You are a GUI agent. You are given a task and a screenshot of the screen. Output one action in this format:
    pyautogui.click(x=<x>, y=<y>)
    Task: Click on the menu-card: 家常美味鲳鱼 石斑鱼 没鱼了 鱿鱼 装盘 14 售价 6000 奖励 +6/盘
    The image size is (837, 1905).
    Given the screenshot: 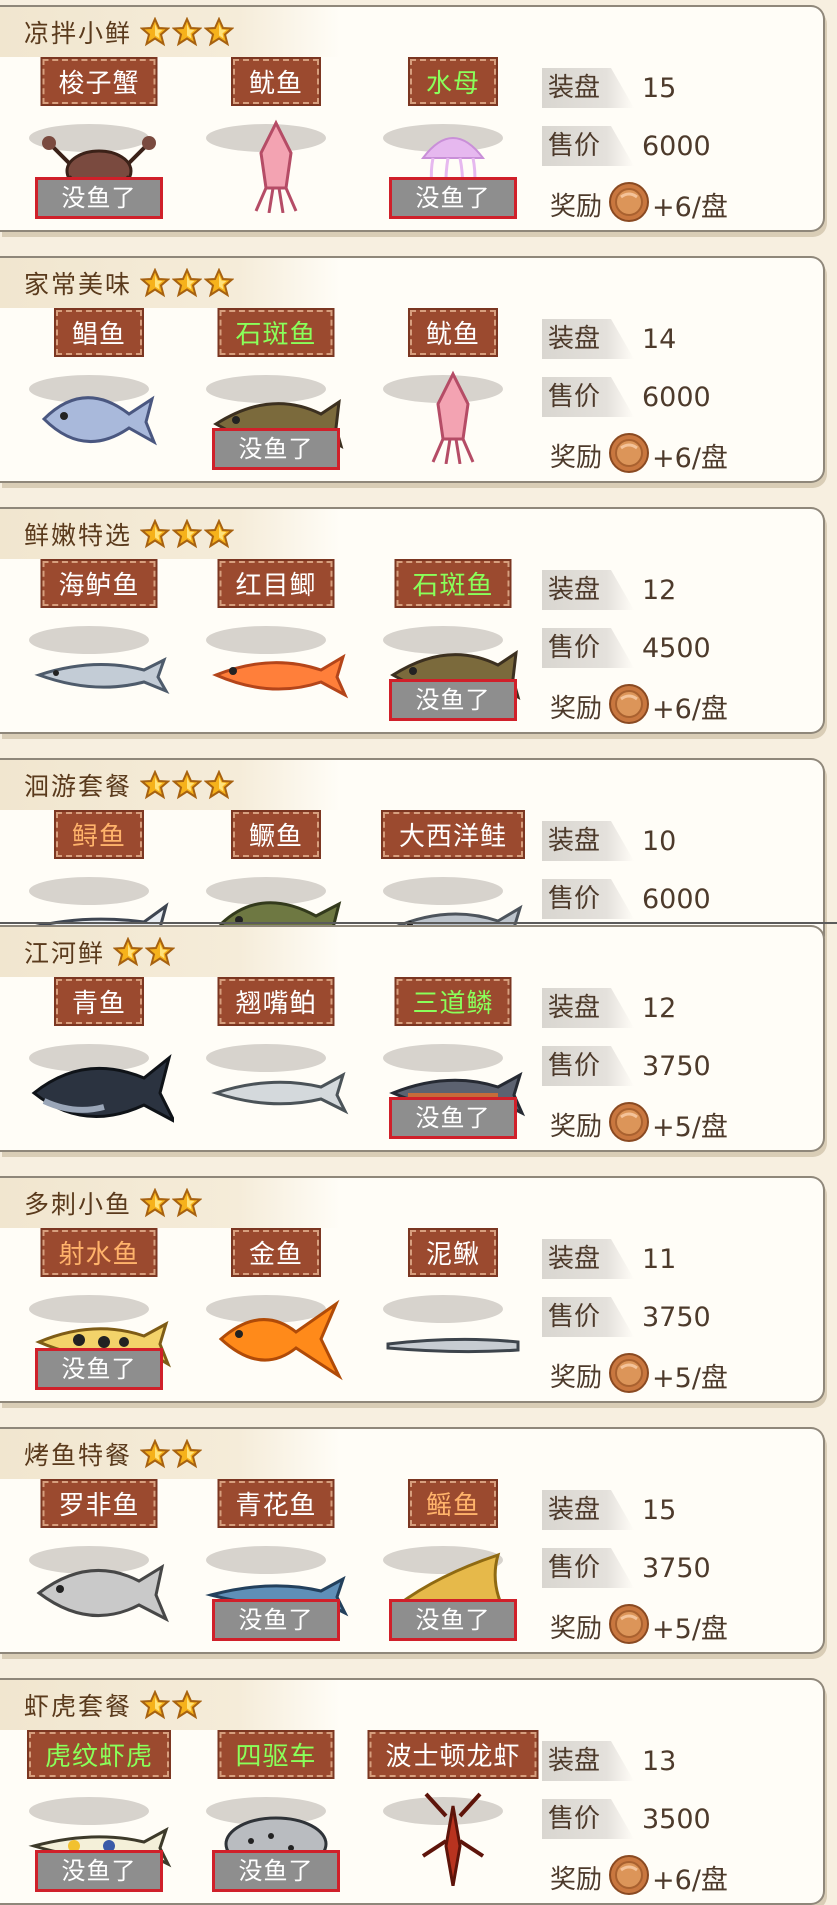 What is the action you would take?
    pyautogui.click(x=412, y=369)
    